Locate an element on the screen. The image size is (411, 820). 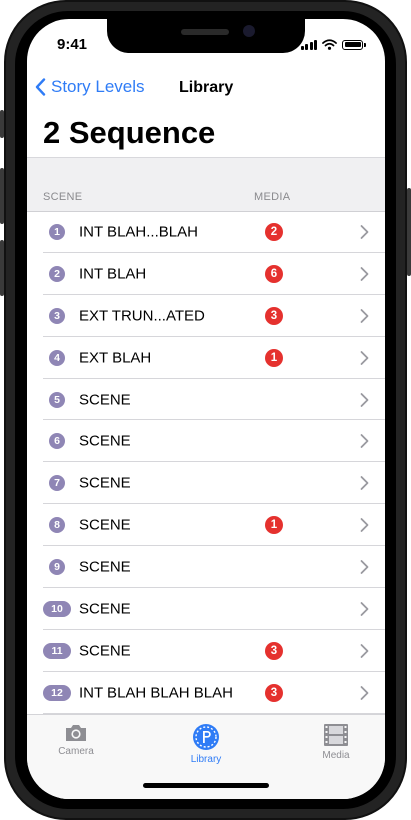
scene-row: 2 INT BLAH 6 is located at coordinates (206, 274).